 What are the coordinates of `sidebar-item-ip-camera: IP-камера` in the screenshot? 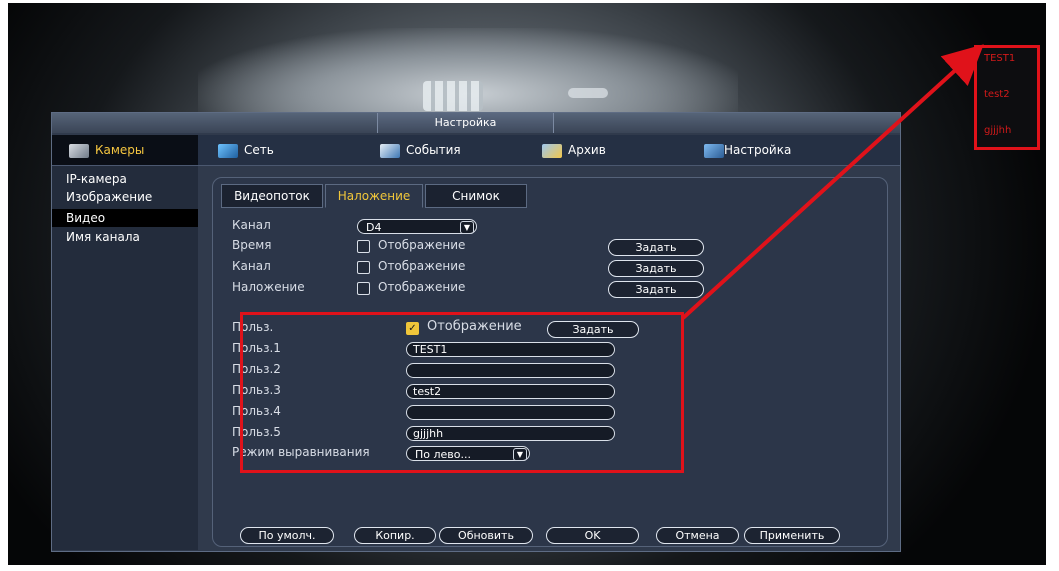 It's located at (125, 179).